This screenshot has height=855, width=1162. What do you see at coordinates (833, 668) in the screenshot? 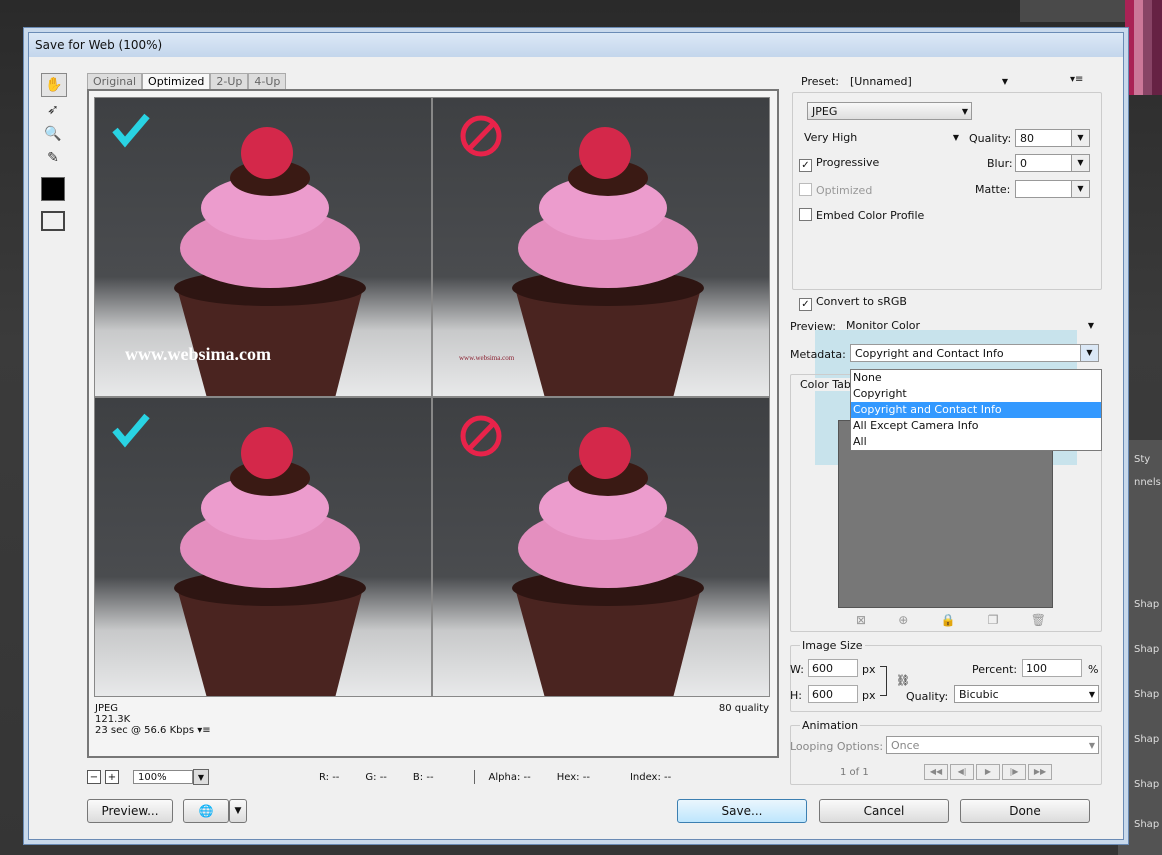
I see `width-field: 600` at bounding box center [833, 668].